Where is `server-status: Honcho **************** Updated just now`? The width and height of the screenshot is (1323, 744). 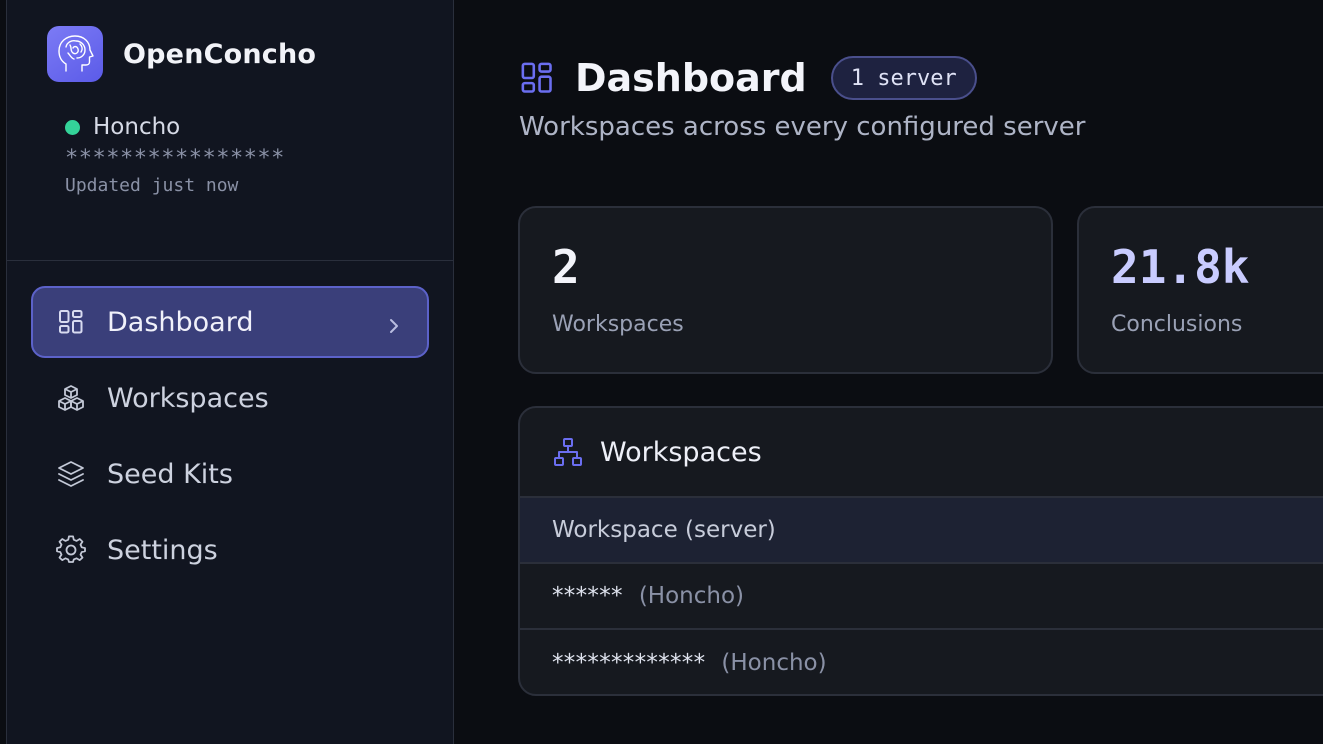 server-status: Honcho **************** Updated just now is located at coordinates (175, 155).